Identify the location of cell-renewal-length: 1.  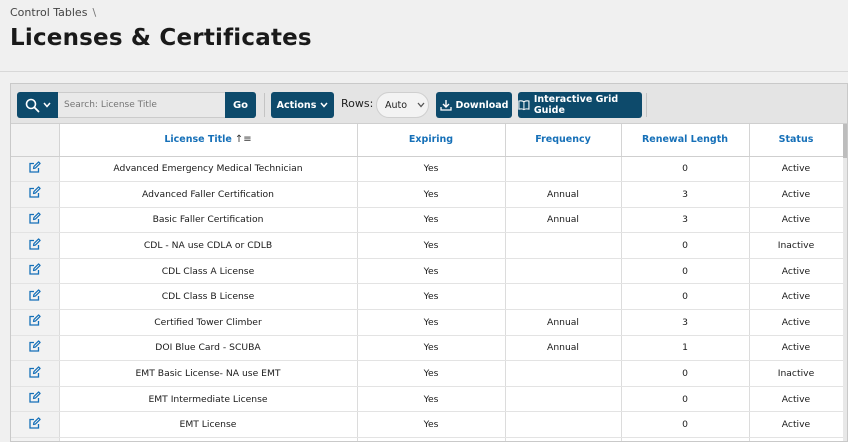
(685, 348).